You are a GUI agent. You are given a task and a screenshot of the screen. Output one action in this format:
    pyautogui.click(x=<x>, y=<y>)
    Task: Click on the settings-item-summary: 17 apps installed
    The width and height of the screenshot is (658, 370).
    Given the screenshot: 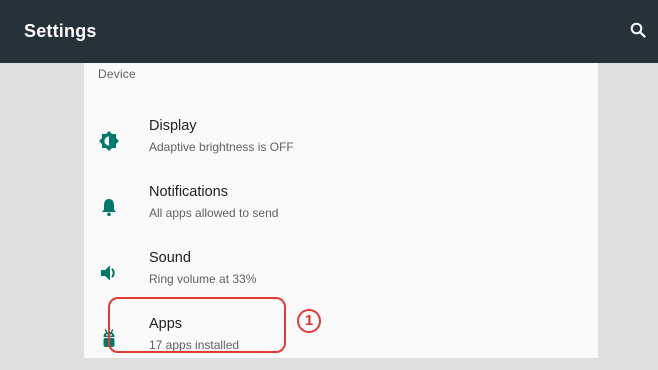 What is the action you would take?
    pyautogui.click(x=194, y=345)
    